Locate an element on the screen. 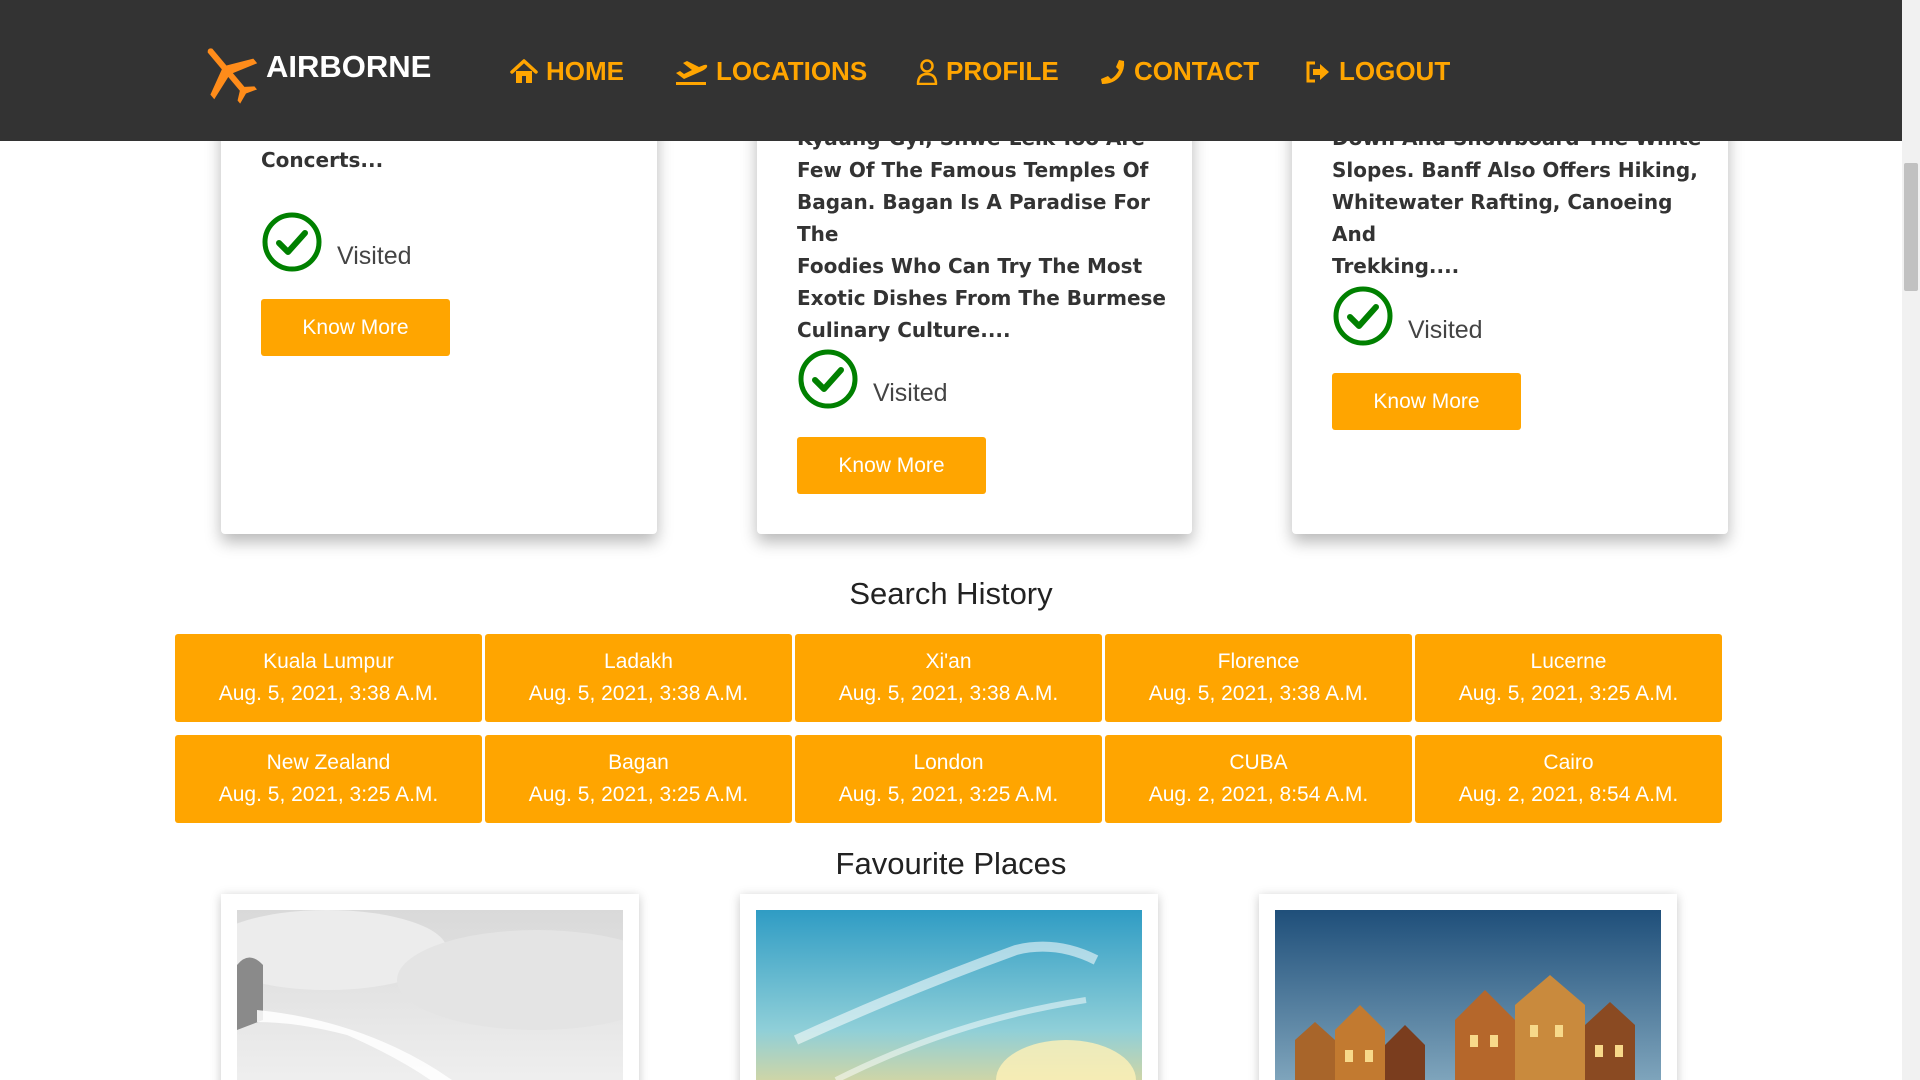 Image resolution: width=1920 pixels, height=1080 pixels. brand-name: AIRBORNE is located at coordinates (349, 66).